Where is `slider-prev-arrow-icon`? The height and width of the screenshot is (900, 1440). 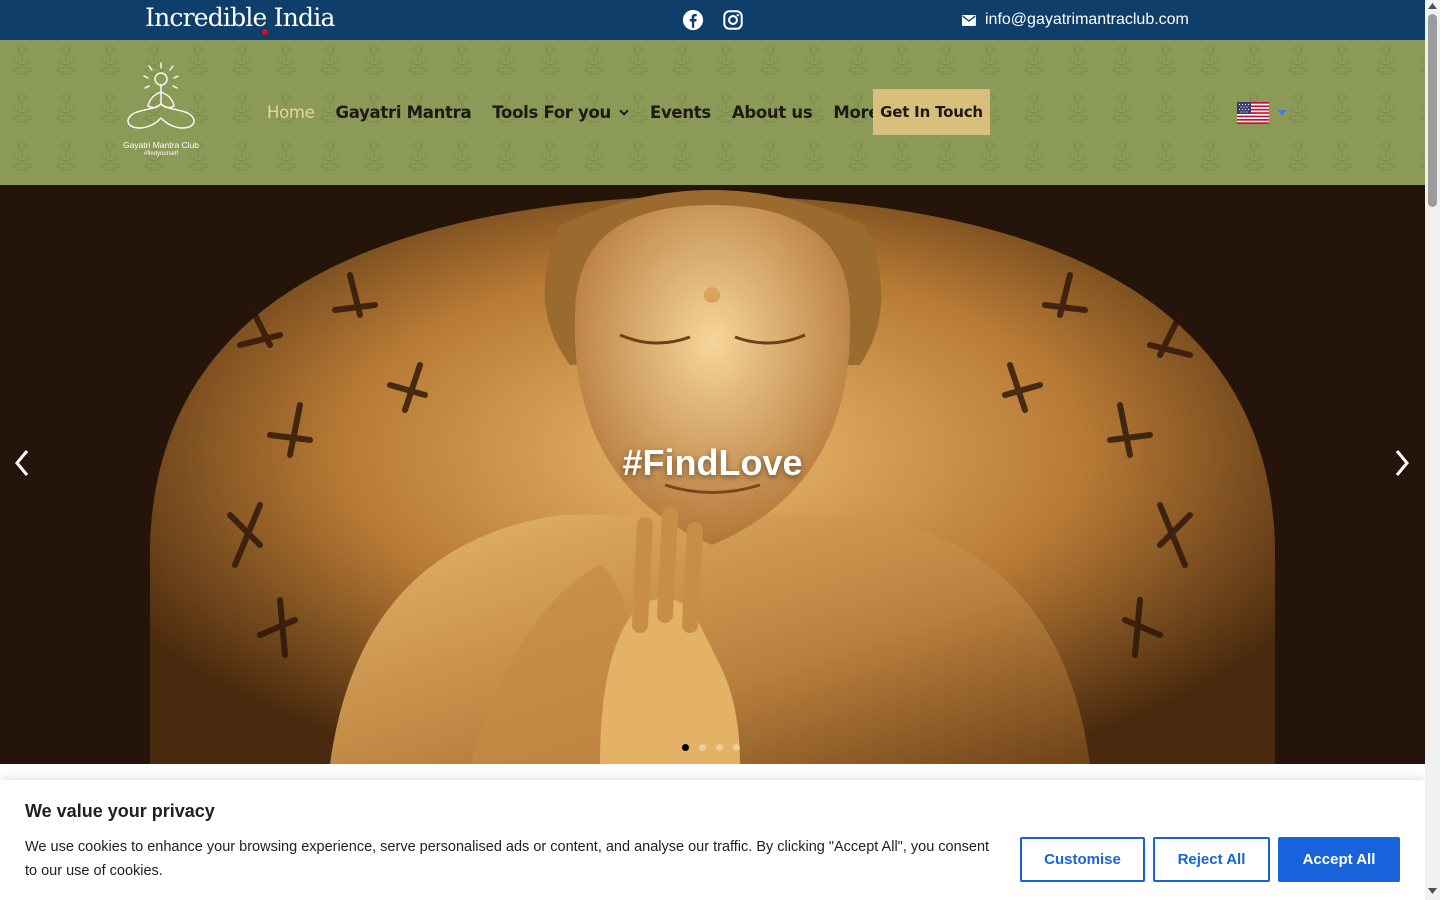 slider-prev-arrow-icon is located at coordinates (22, 463).